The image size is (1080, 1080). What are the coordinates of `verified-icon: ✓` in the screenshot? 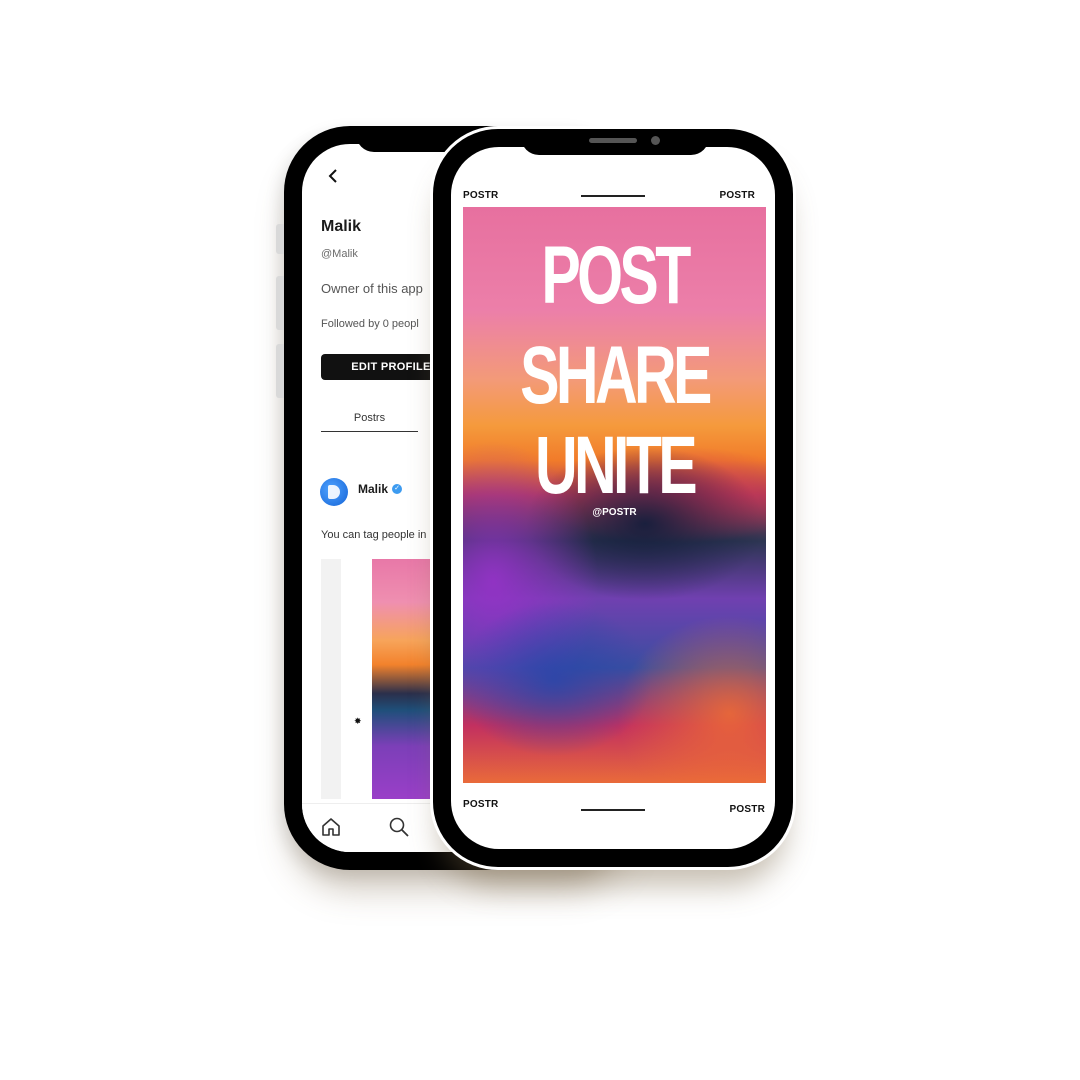 It's located at (397, 489).